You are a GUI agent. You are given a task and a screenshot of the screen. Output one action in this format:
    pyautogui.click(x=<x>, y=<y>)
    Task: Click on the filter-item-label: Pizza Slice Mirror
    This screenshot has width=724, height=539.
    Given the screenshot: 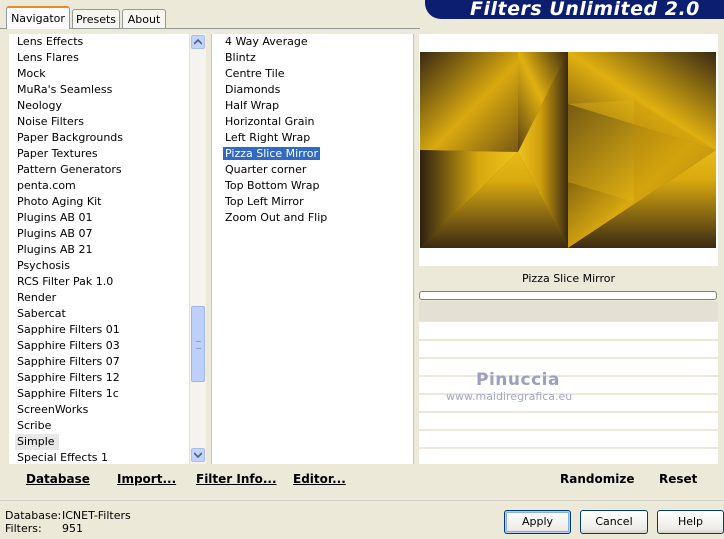 What is the action you would take?
    pyautogui.click(x=272, y=153)
    